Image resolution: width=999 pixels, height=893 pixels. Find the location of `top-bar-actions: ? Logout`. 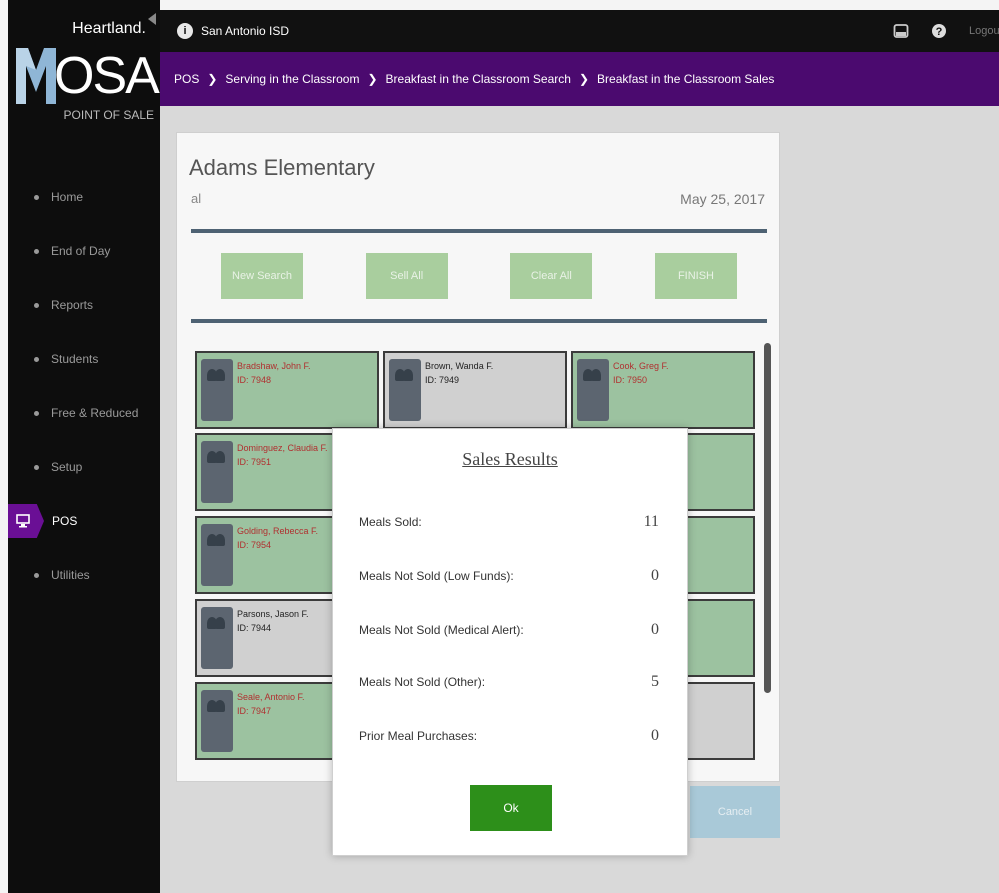

top-bar-actions: ? Logout is located at coordinates (946, 31).